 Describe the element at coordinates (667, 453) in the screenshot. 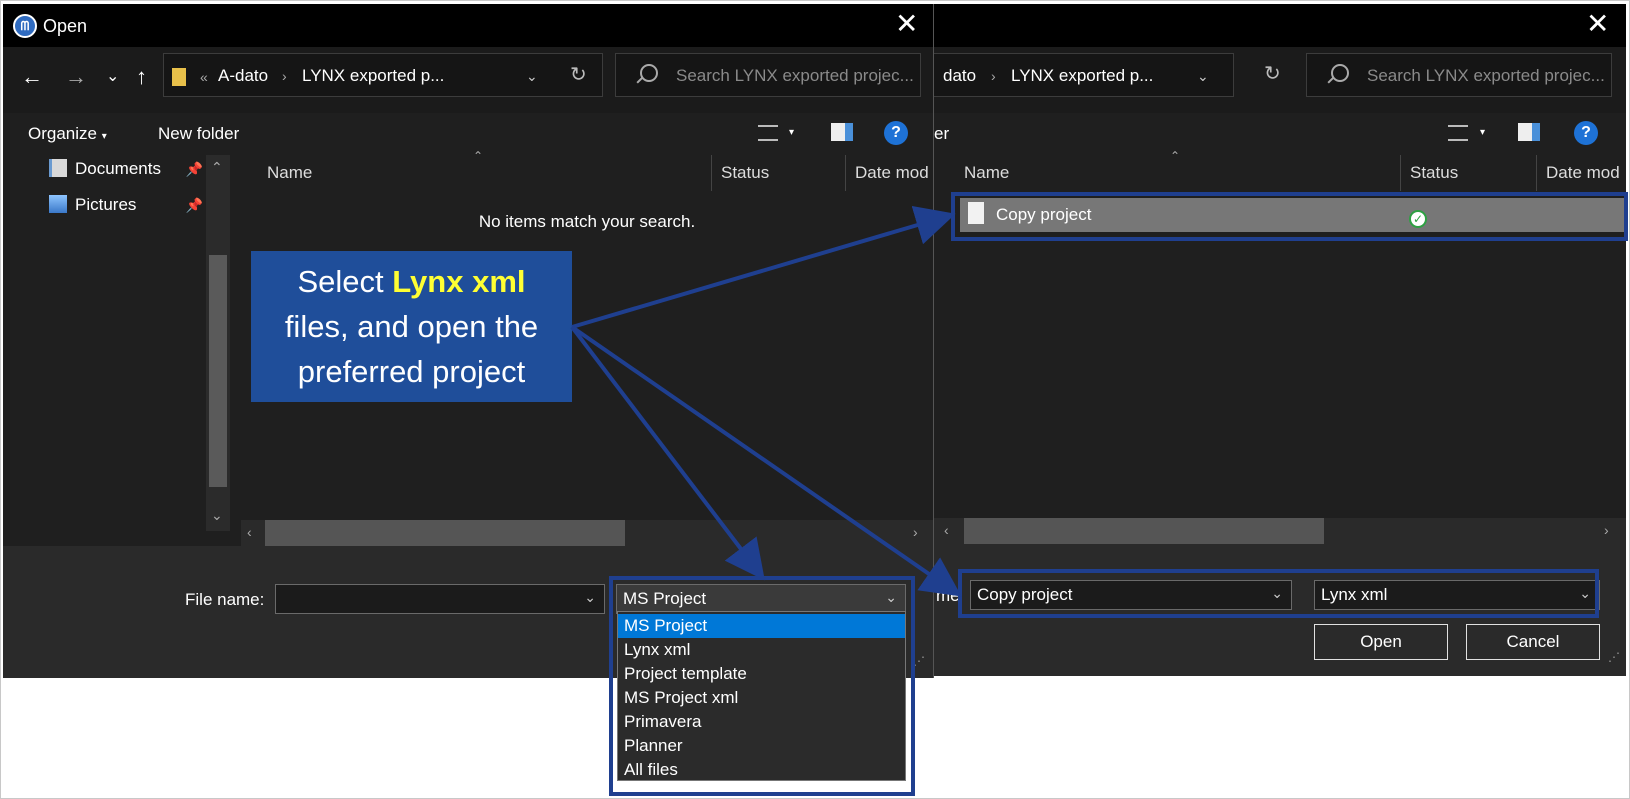

I see `arrow-to-file-type-dropdown` at that location.